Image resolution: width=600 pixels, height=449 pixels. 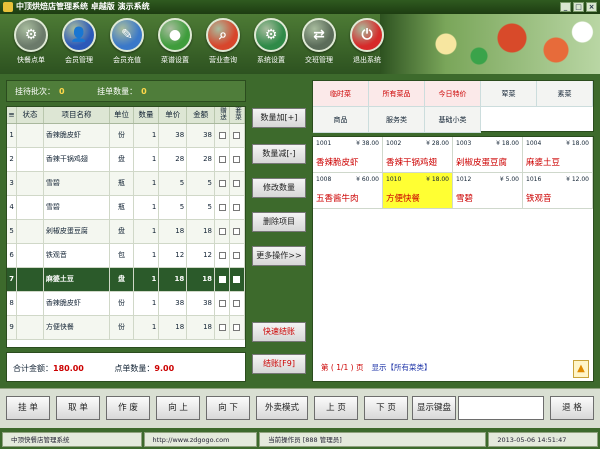 What do you see at coordinates (228, 408) in the screenshot?
I see `move-down-button: 向 下` at bounding box center [228, 408].